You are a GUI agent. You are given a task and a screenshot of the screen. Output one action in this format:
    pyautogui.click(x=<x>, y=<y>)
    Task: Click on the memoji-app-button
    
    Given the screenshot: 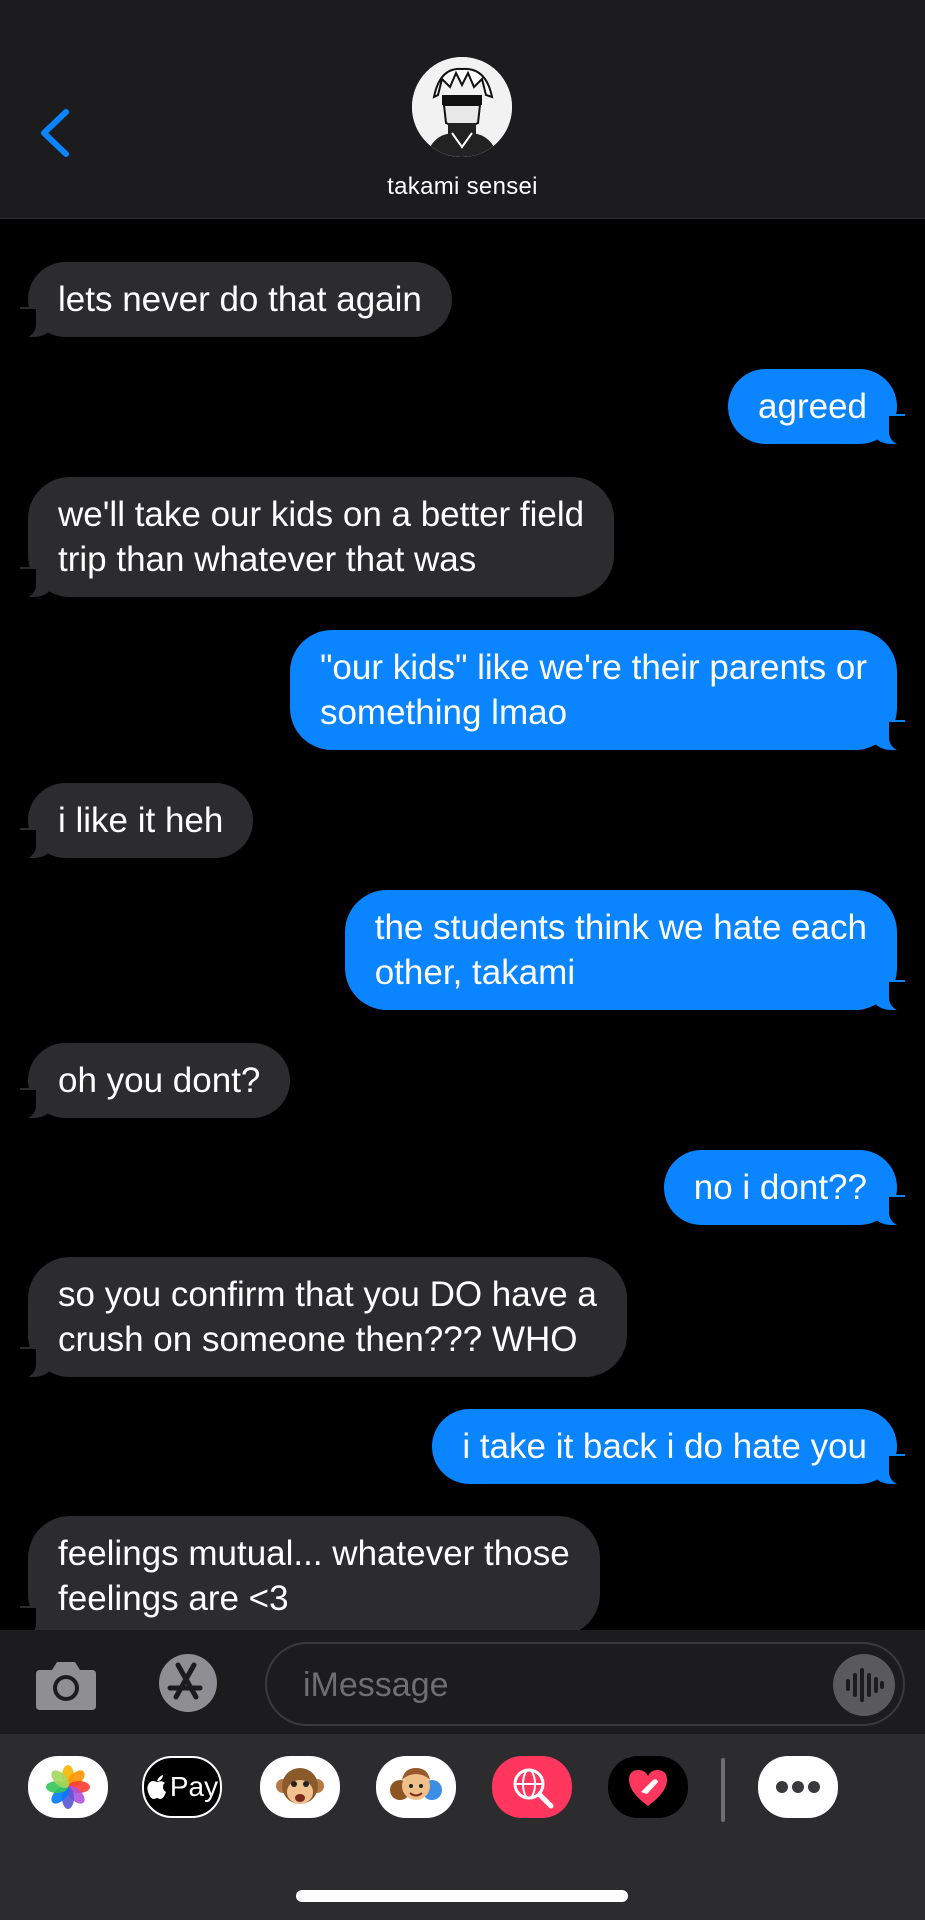 What is the action you would take?
    pyautogui.click(x=416, y=1787)
    